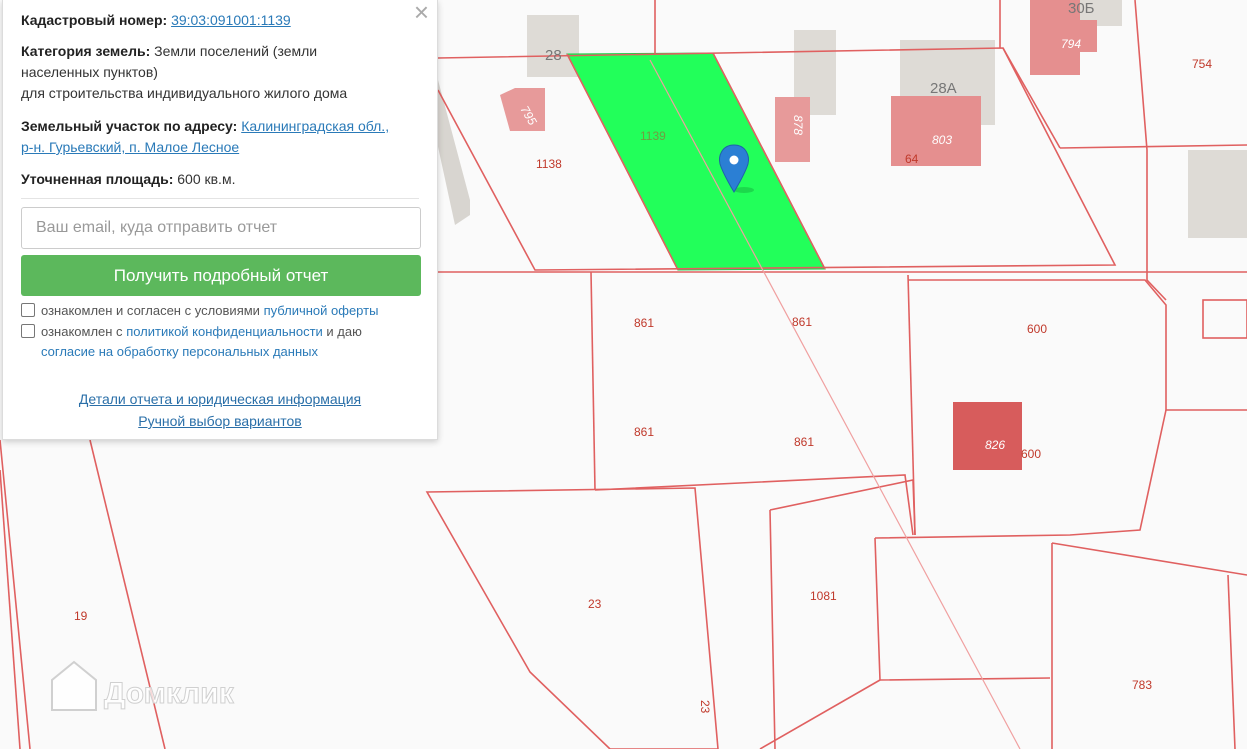 The width and height of the screenshot is (1247, 749). I want to click on privacy-policy-link: политикой конфиденциальности, so click(224, 331).